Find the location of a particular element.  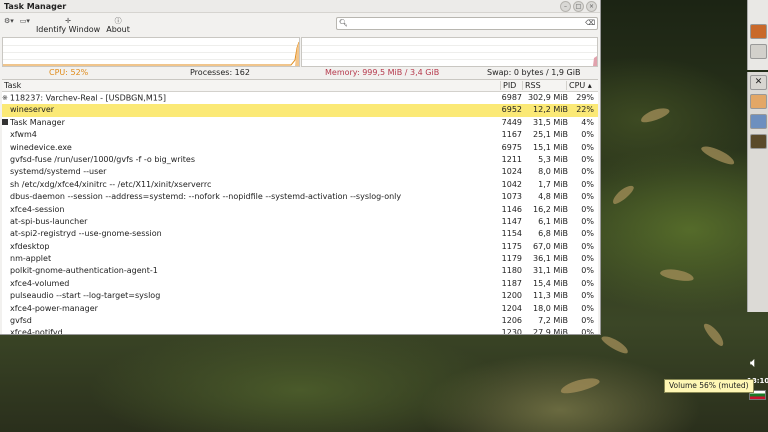

terminal-icon is located at coordinates (758, 141).